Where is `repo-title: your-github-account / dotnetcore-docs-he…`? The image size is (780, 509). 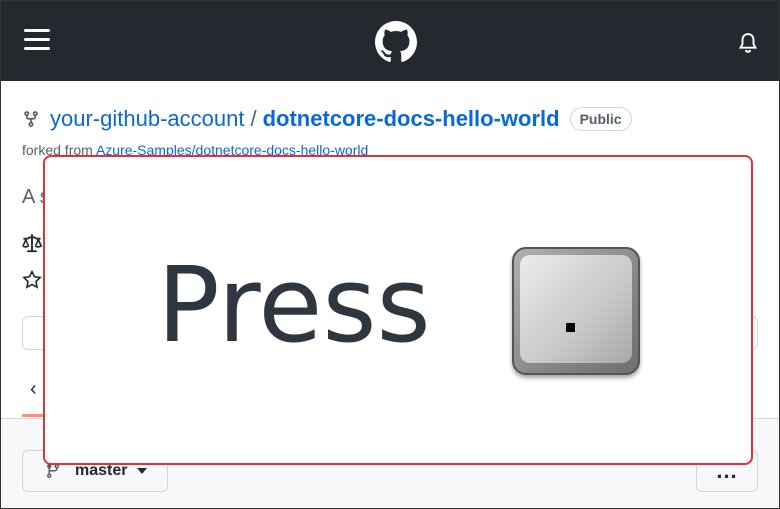 repo-title: your-github-account / dotnetcore-docs-he… is located at coordinates (327, 119).